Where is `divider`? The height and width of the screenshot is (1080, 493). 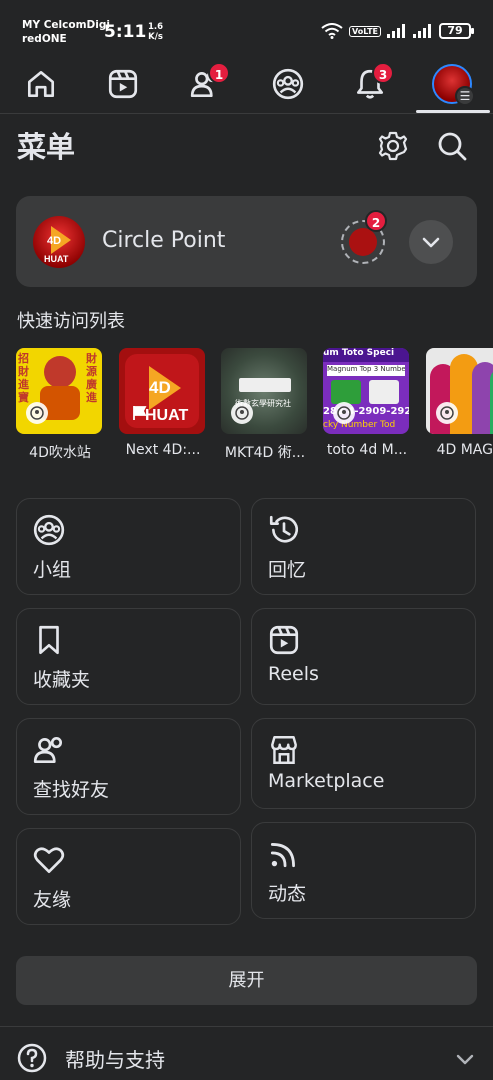
divider is located at coordinates (246, 1026).